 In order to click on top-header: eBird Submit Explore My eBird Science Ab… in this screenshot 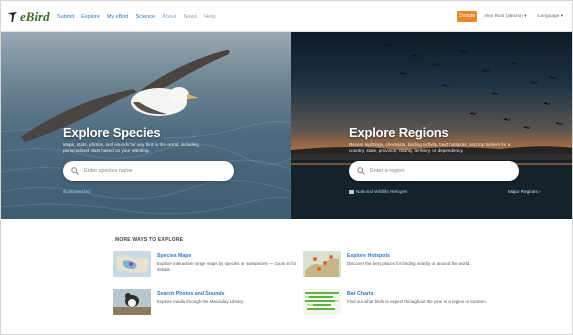, I will do `click(286, 16)`.